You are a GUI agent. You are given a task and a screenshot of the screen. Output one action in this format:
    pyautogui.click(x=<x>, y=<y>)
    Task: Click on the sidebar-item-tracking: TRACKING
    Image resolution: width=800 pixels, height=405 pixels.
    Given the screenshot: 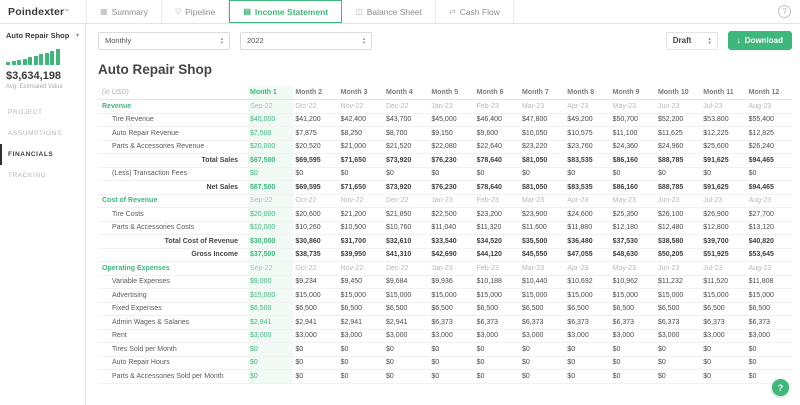 What is the action you would take?
    pyautogui.click(x=42, y=175)
    